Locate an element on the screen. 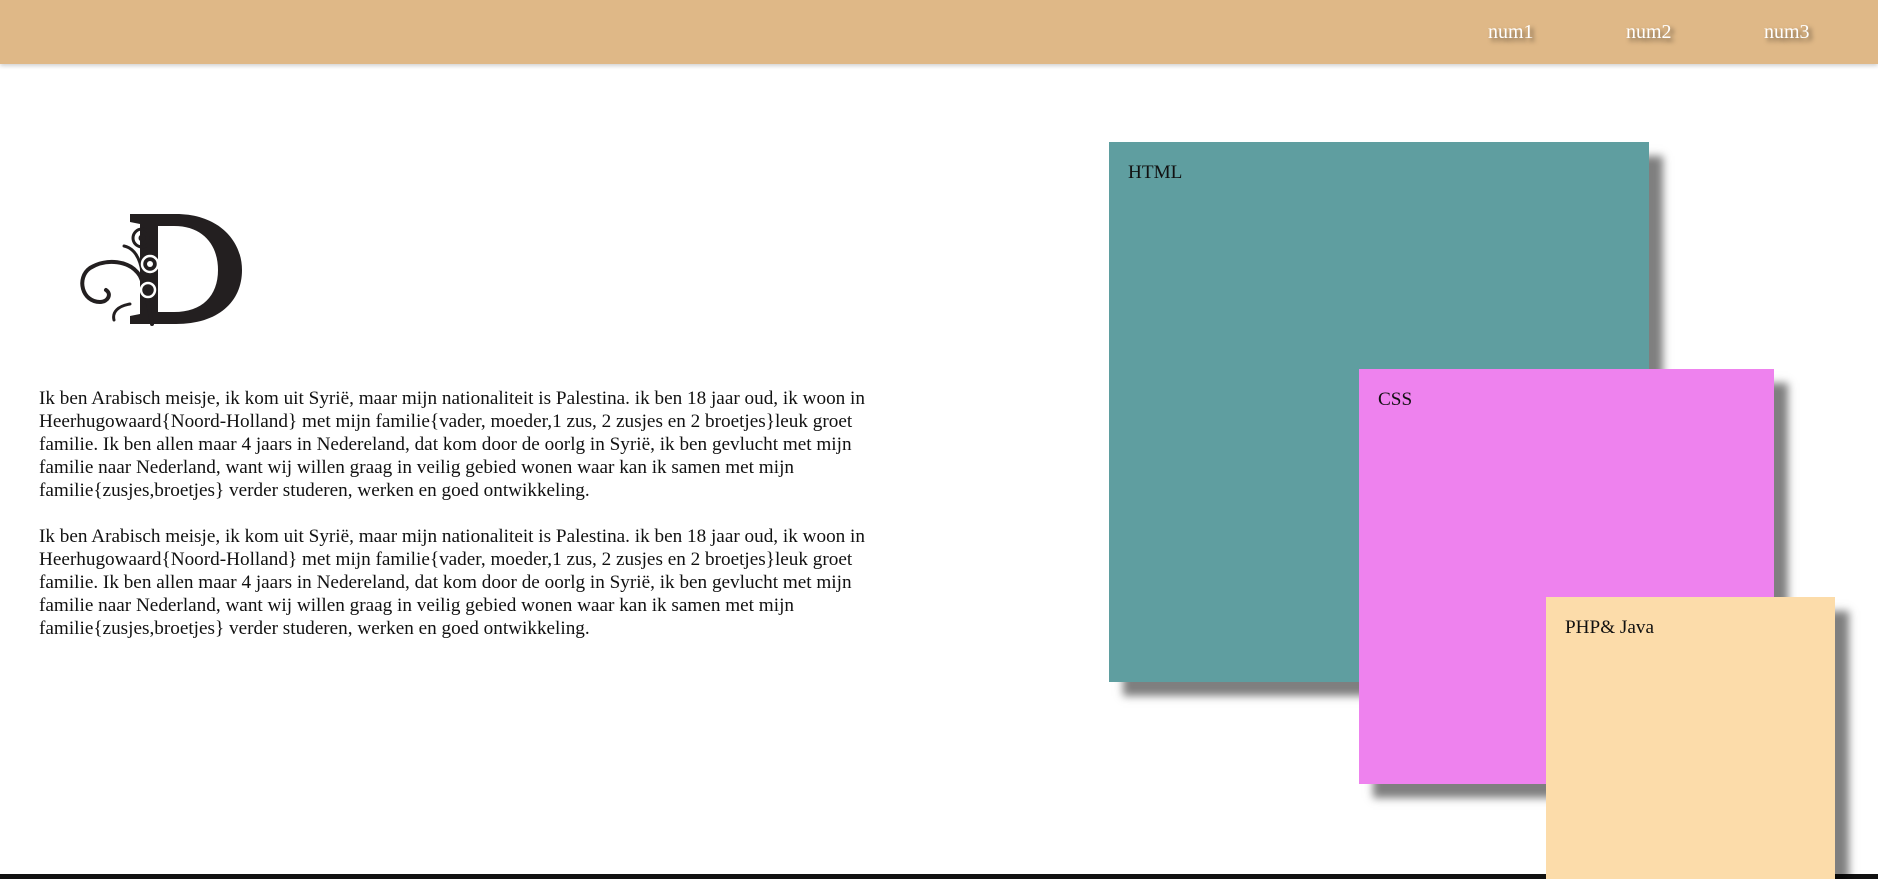 The image size is (1878, 879). skill-box-label: CSS is located at coordinates (1395, 399).